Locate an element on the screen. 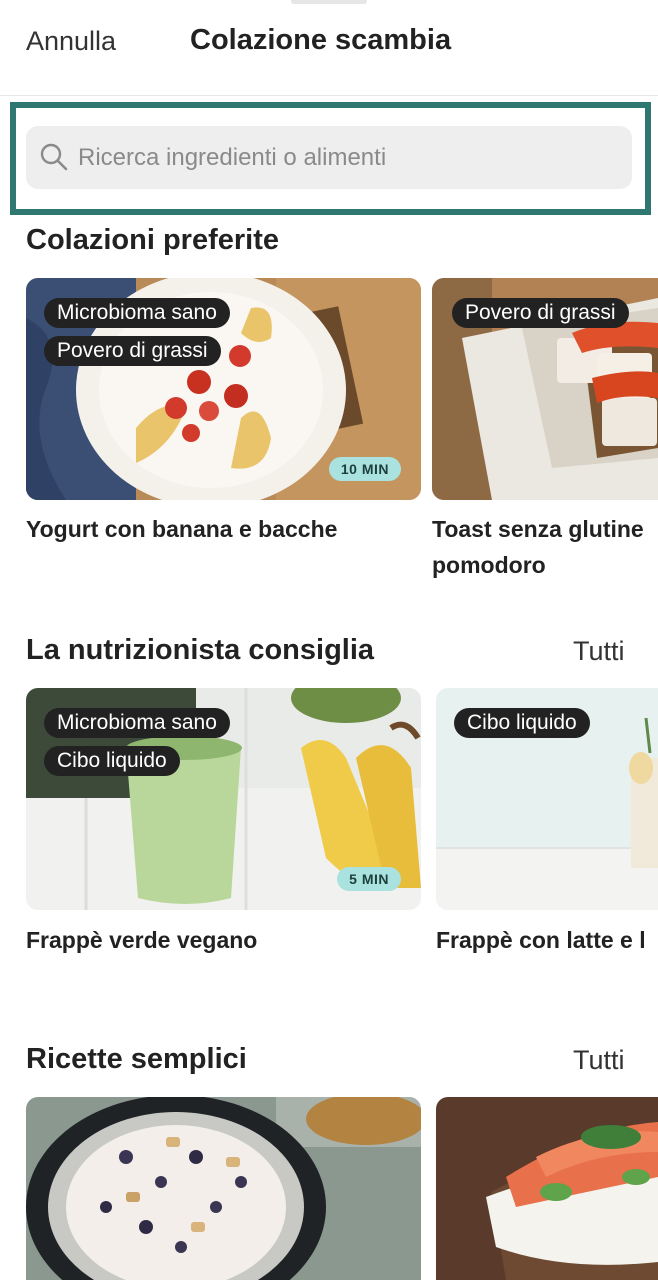  search-input: Ricerca ingredienti o alimenti is located at coordinates (329, 157).